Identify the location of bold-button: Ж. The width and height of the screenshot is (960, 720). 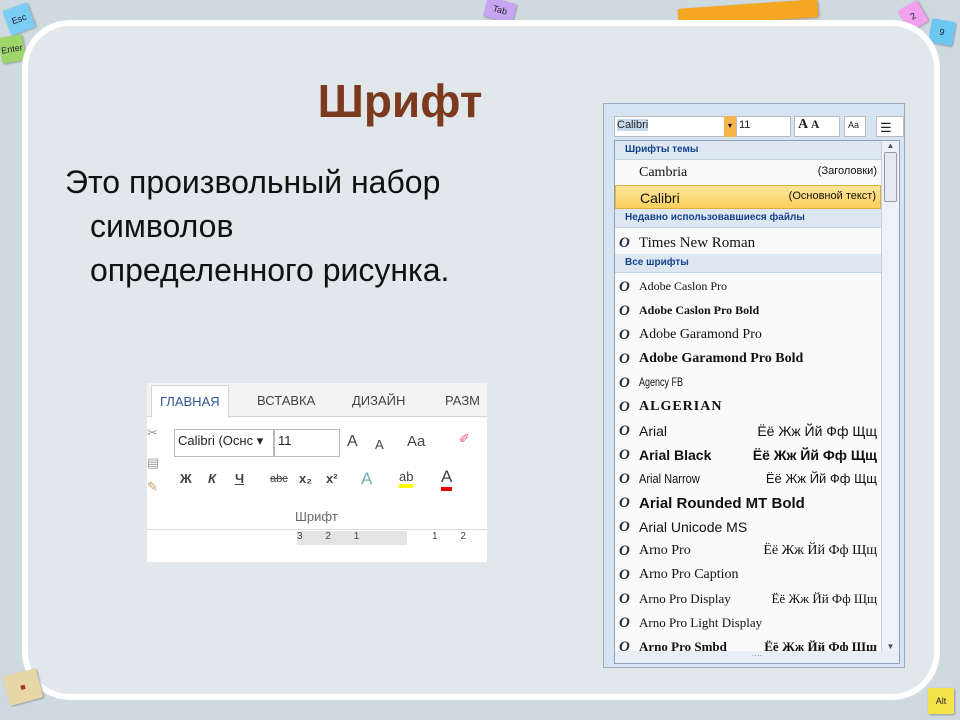
(186, 478).